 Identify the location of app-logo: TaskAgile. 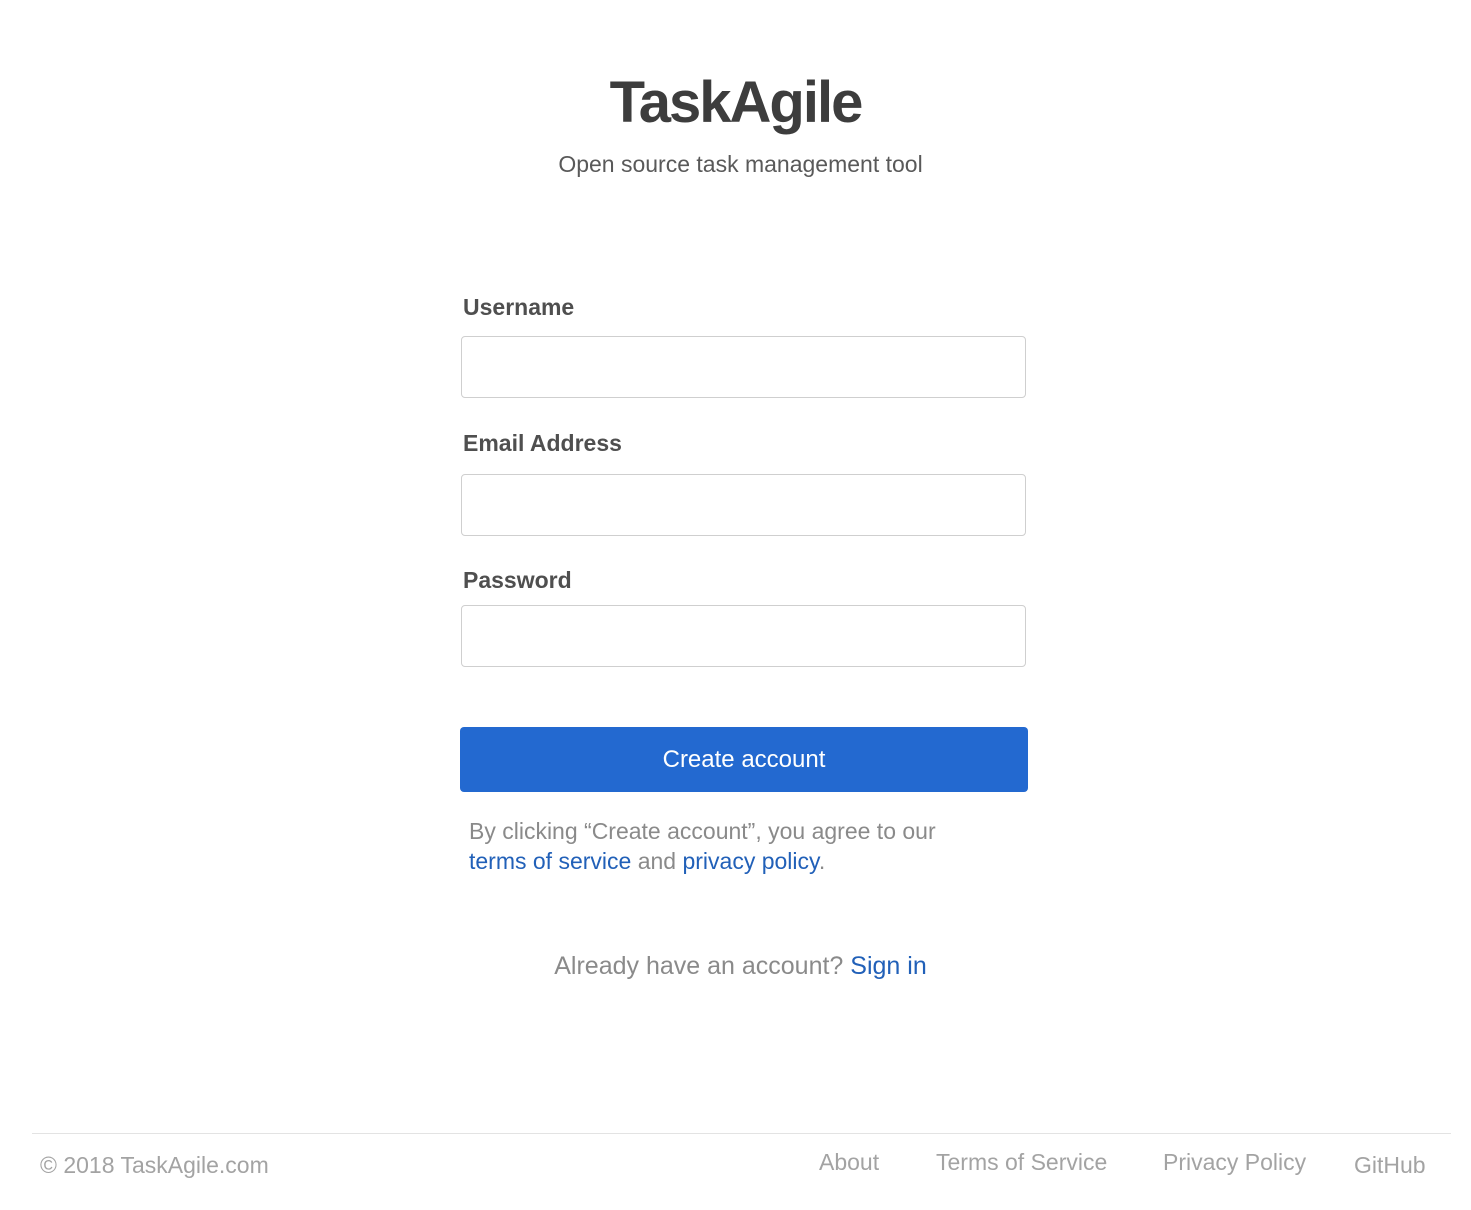
(736, 102).